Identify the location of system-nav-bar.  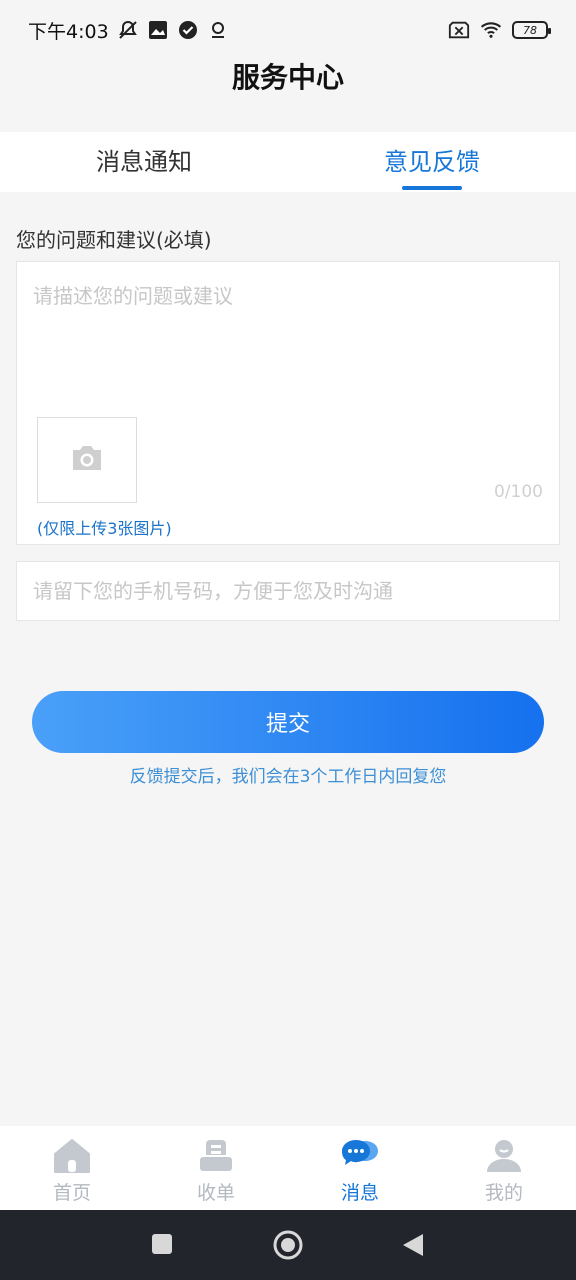
(288, 1245).